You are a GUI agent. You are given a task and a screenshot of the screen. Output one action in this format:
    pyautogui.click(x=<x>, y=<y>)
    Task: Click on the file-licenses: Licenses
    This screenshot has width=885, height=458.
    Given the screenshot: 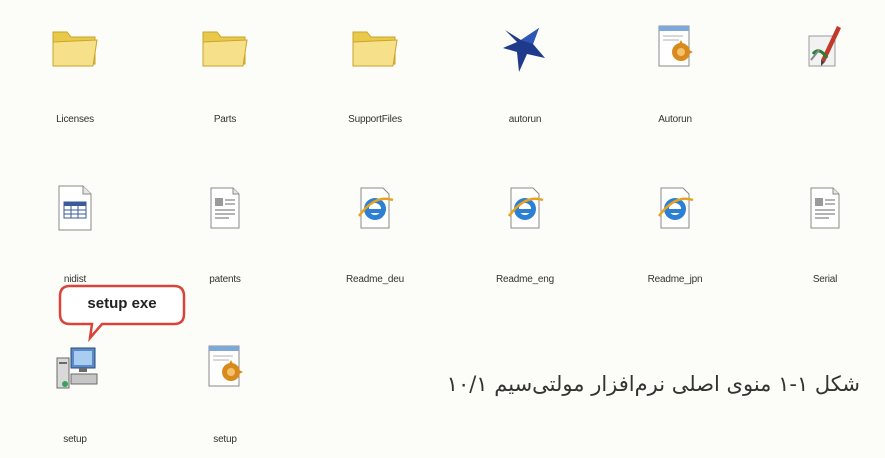 What is the action you would take?
    pyautogui.click(x=75, y=78)
    